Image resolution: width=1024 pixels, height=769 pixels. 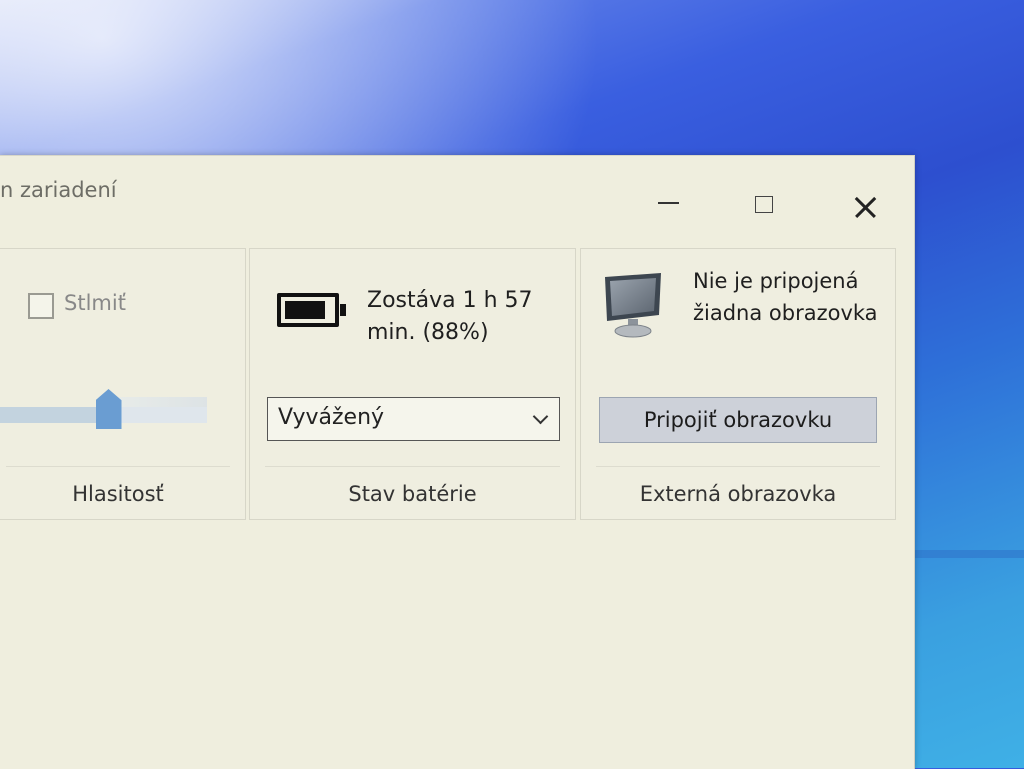 I want to click on mute-checkbox, so click(x=41, y=306).